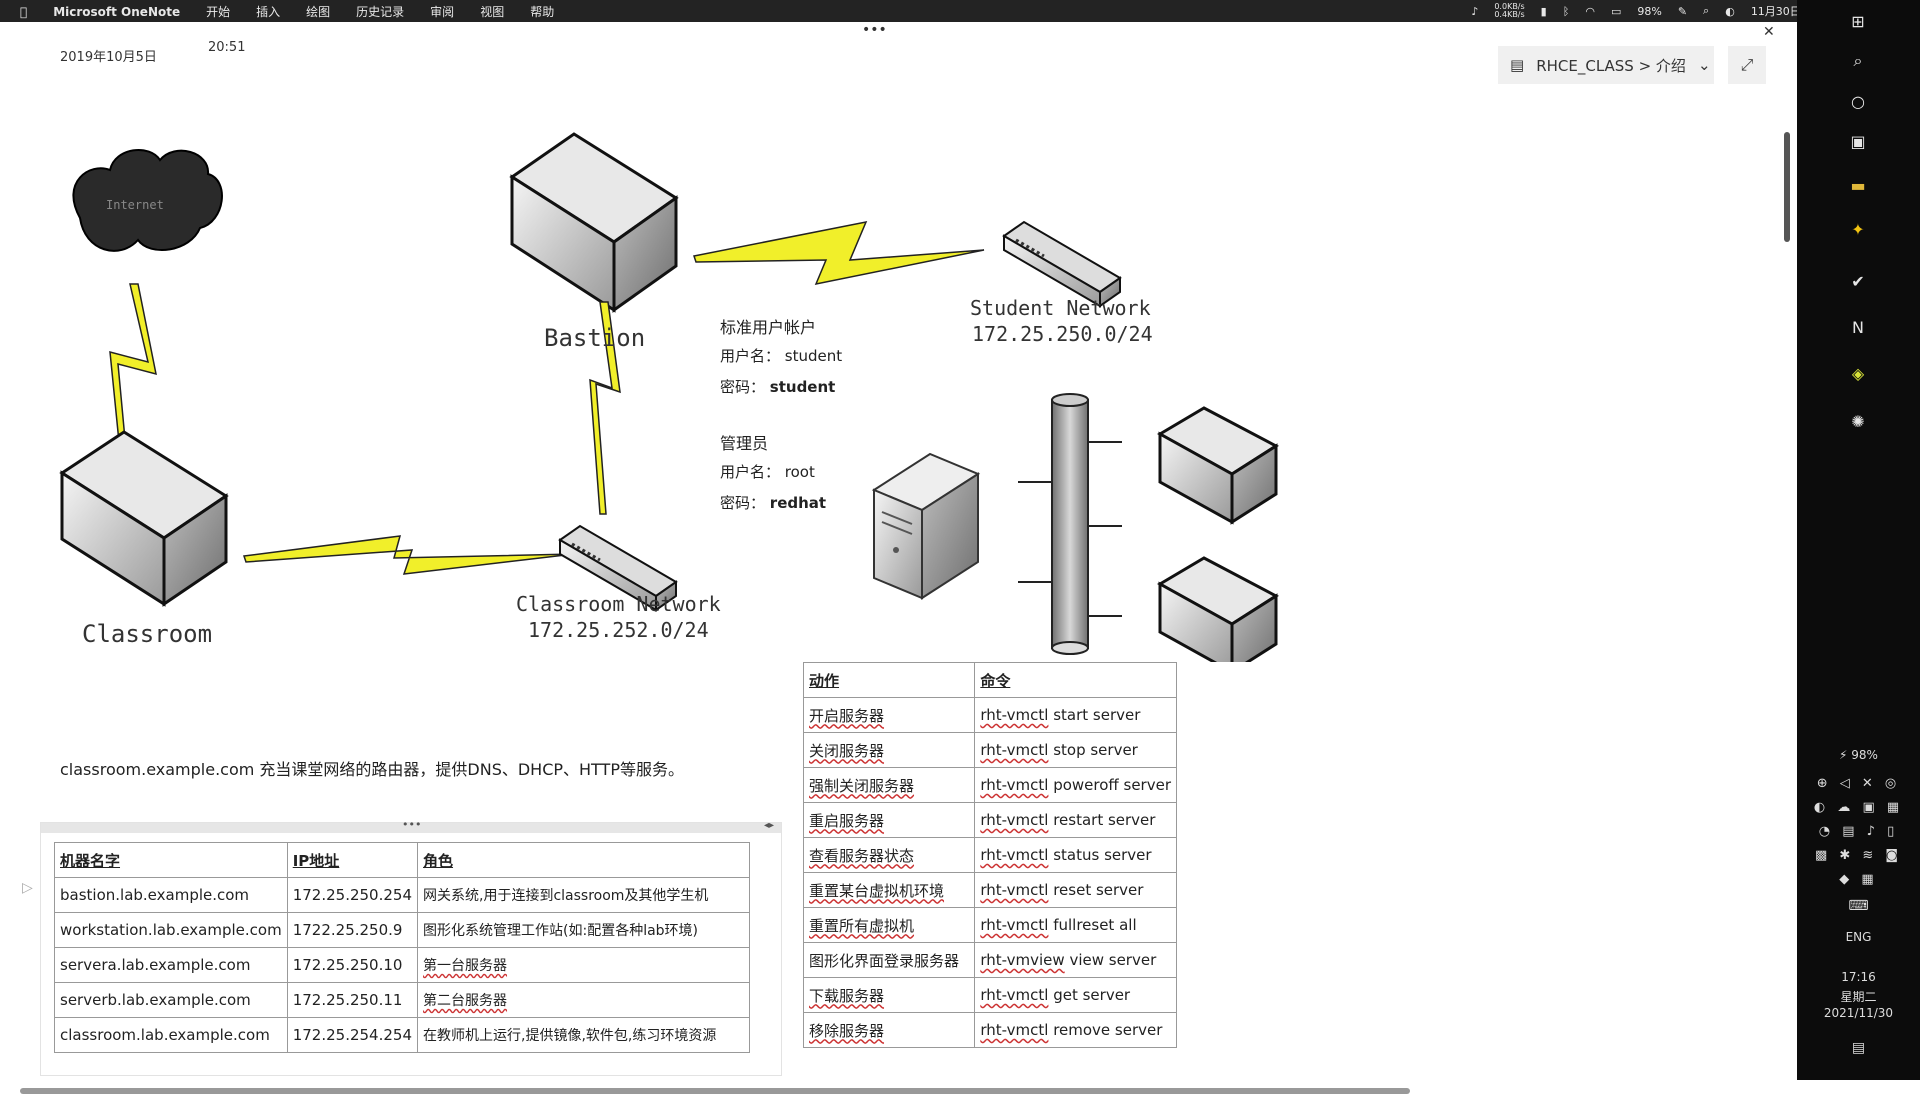 The width and height of the screenshot is (1920, 1096). Describe the element at coordinates (1858, 783) in the screenshot. I see `tray-icons-row: ⊕ ◁ ✕ ◎` at that location.